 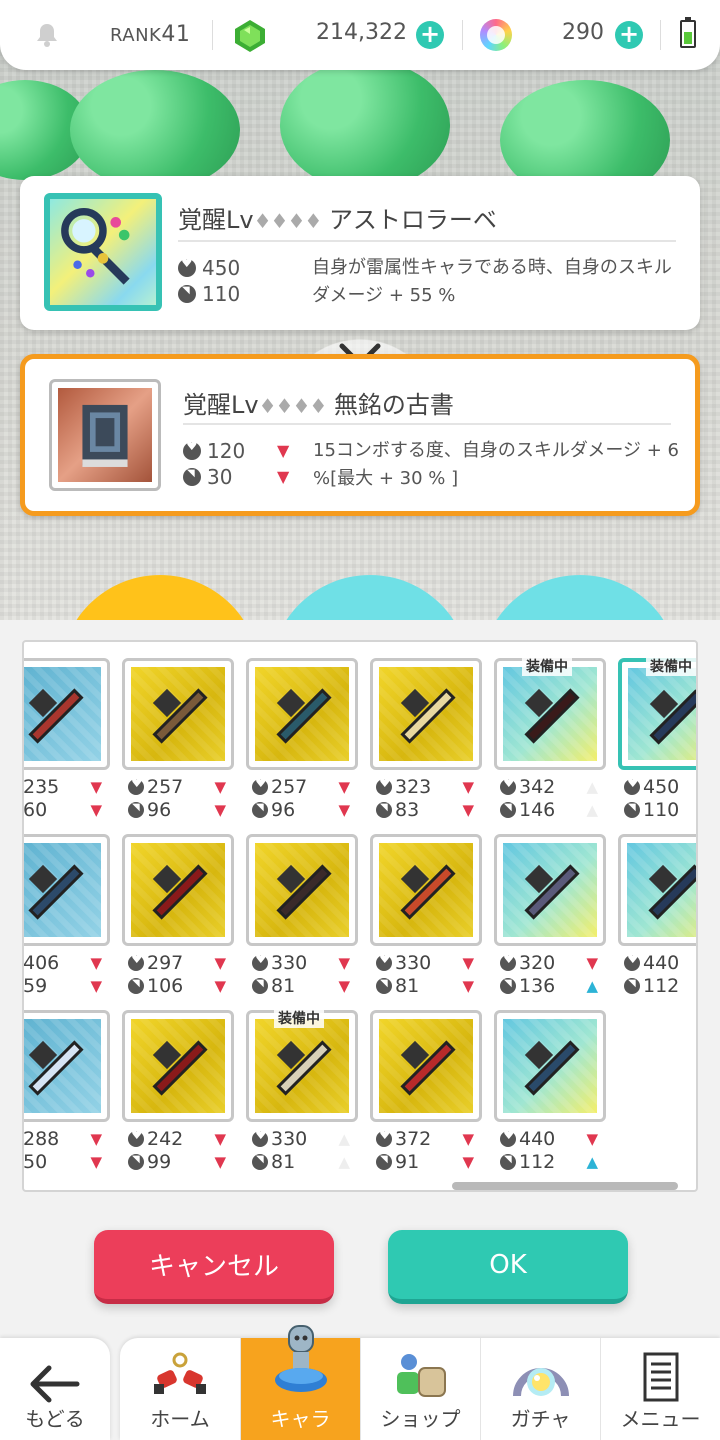 What do you see at coordinates (537, 1162) in the screenshot?
I see `speed-value: 112` at bounding box center [537, 1162].